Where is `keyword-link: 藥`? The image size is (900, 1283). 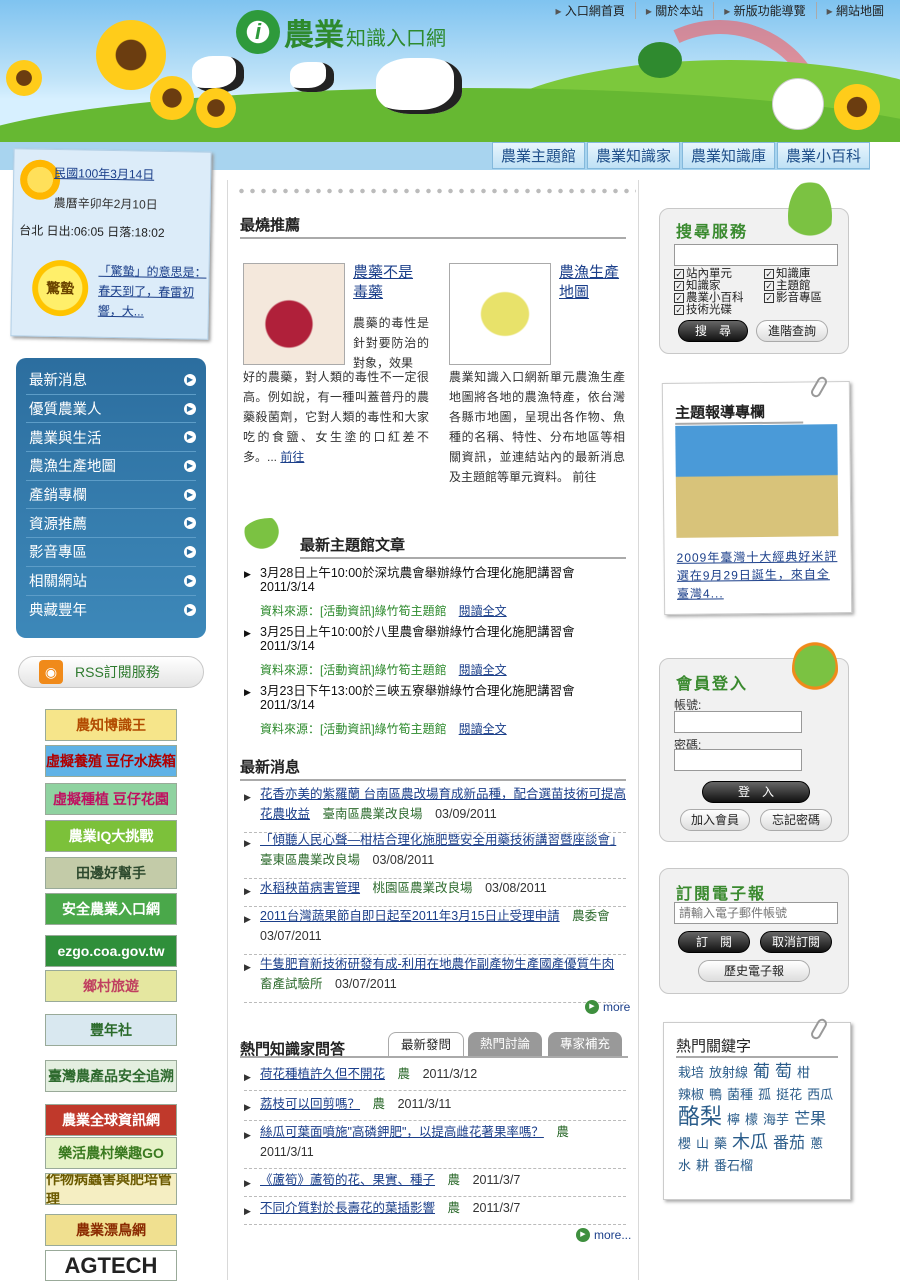
keyword-link: 藥 is located at coordinates (720, 1144).